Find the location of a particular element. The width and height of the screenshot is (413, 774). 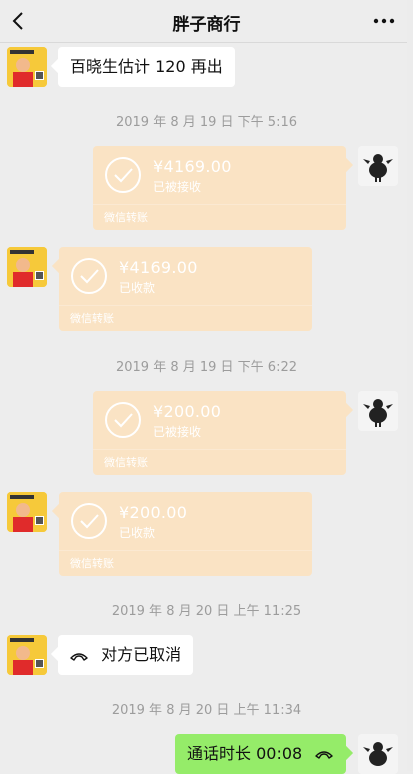

timestamp: 2019 年 8 月 20 日 上午 11:34 is located at coordinates (206, 710).